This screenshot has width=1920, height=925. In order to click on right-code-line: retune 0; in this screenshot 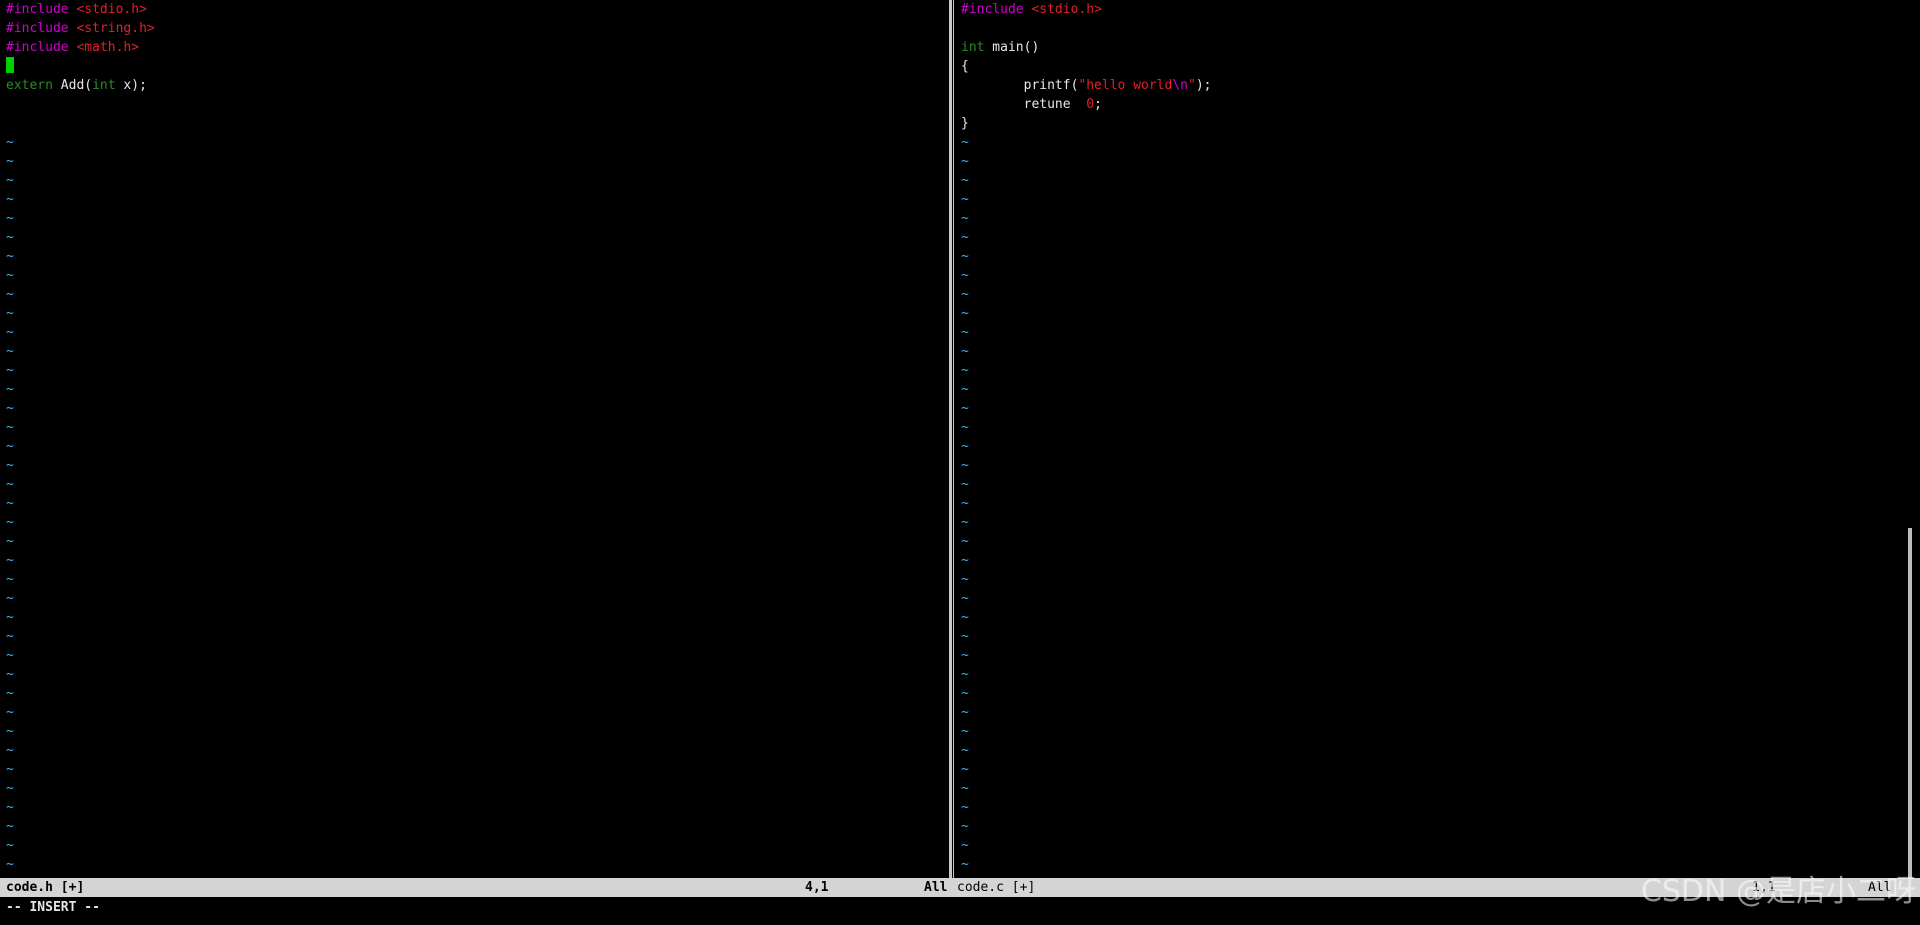, I will do `click(1425, 104)`.